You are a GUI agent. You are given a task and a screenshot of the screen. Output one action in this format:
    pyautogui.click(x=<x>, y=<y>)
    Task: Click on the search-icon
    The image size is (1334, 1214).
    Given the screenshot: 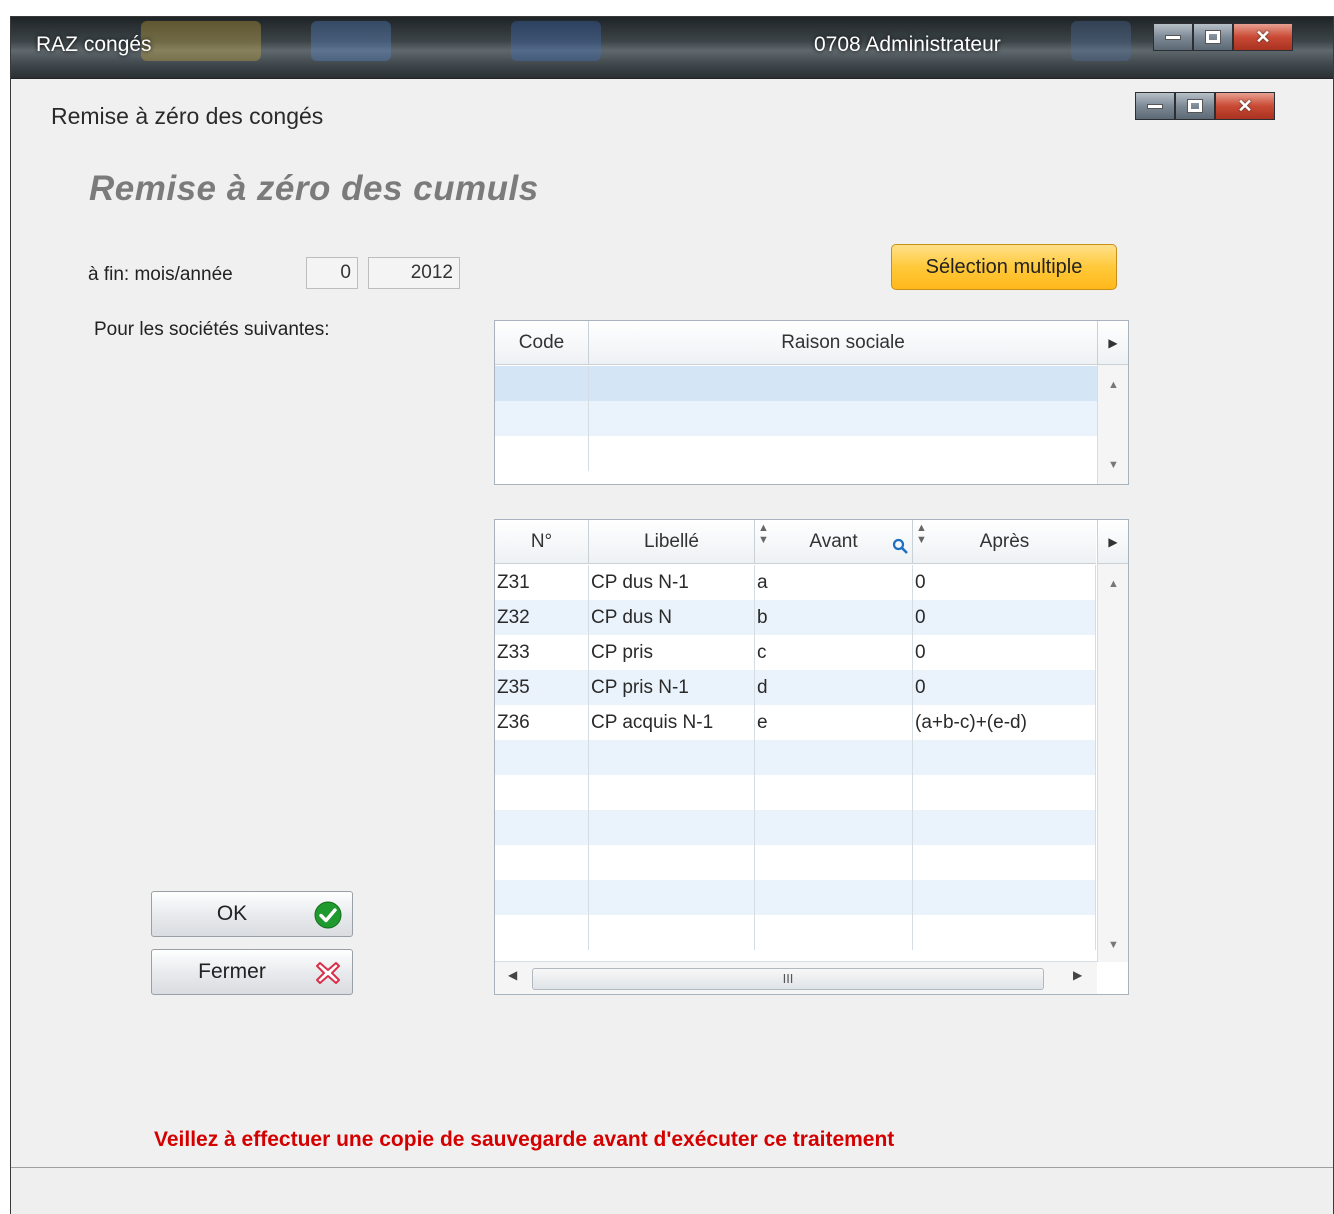 What is the action you would take?
    pyautogui.click(x=900, y=546)
    